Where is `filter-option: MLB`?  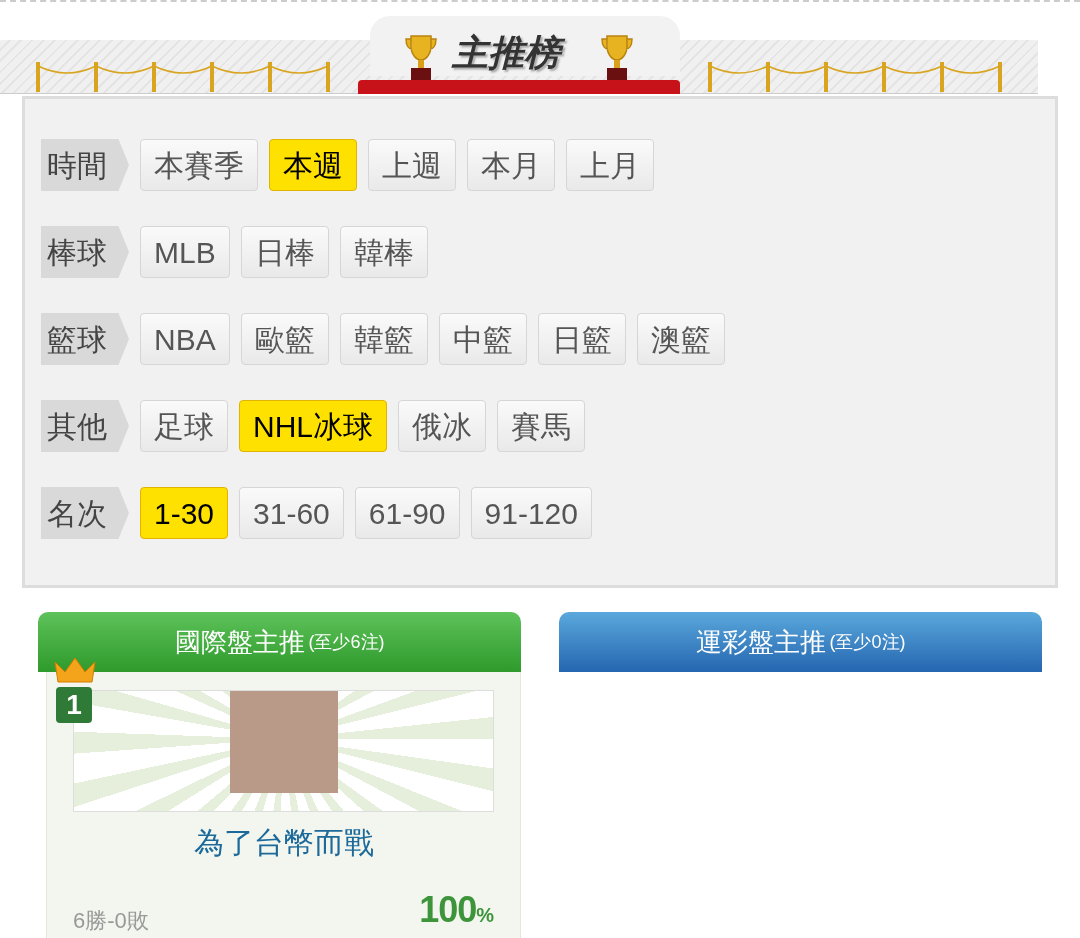
filter-option: MLB is located at coordinates (185, 252).